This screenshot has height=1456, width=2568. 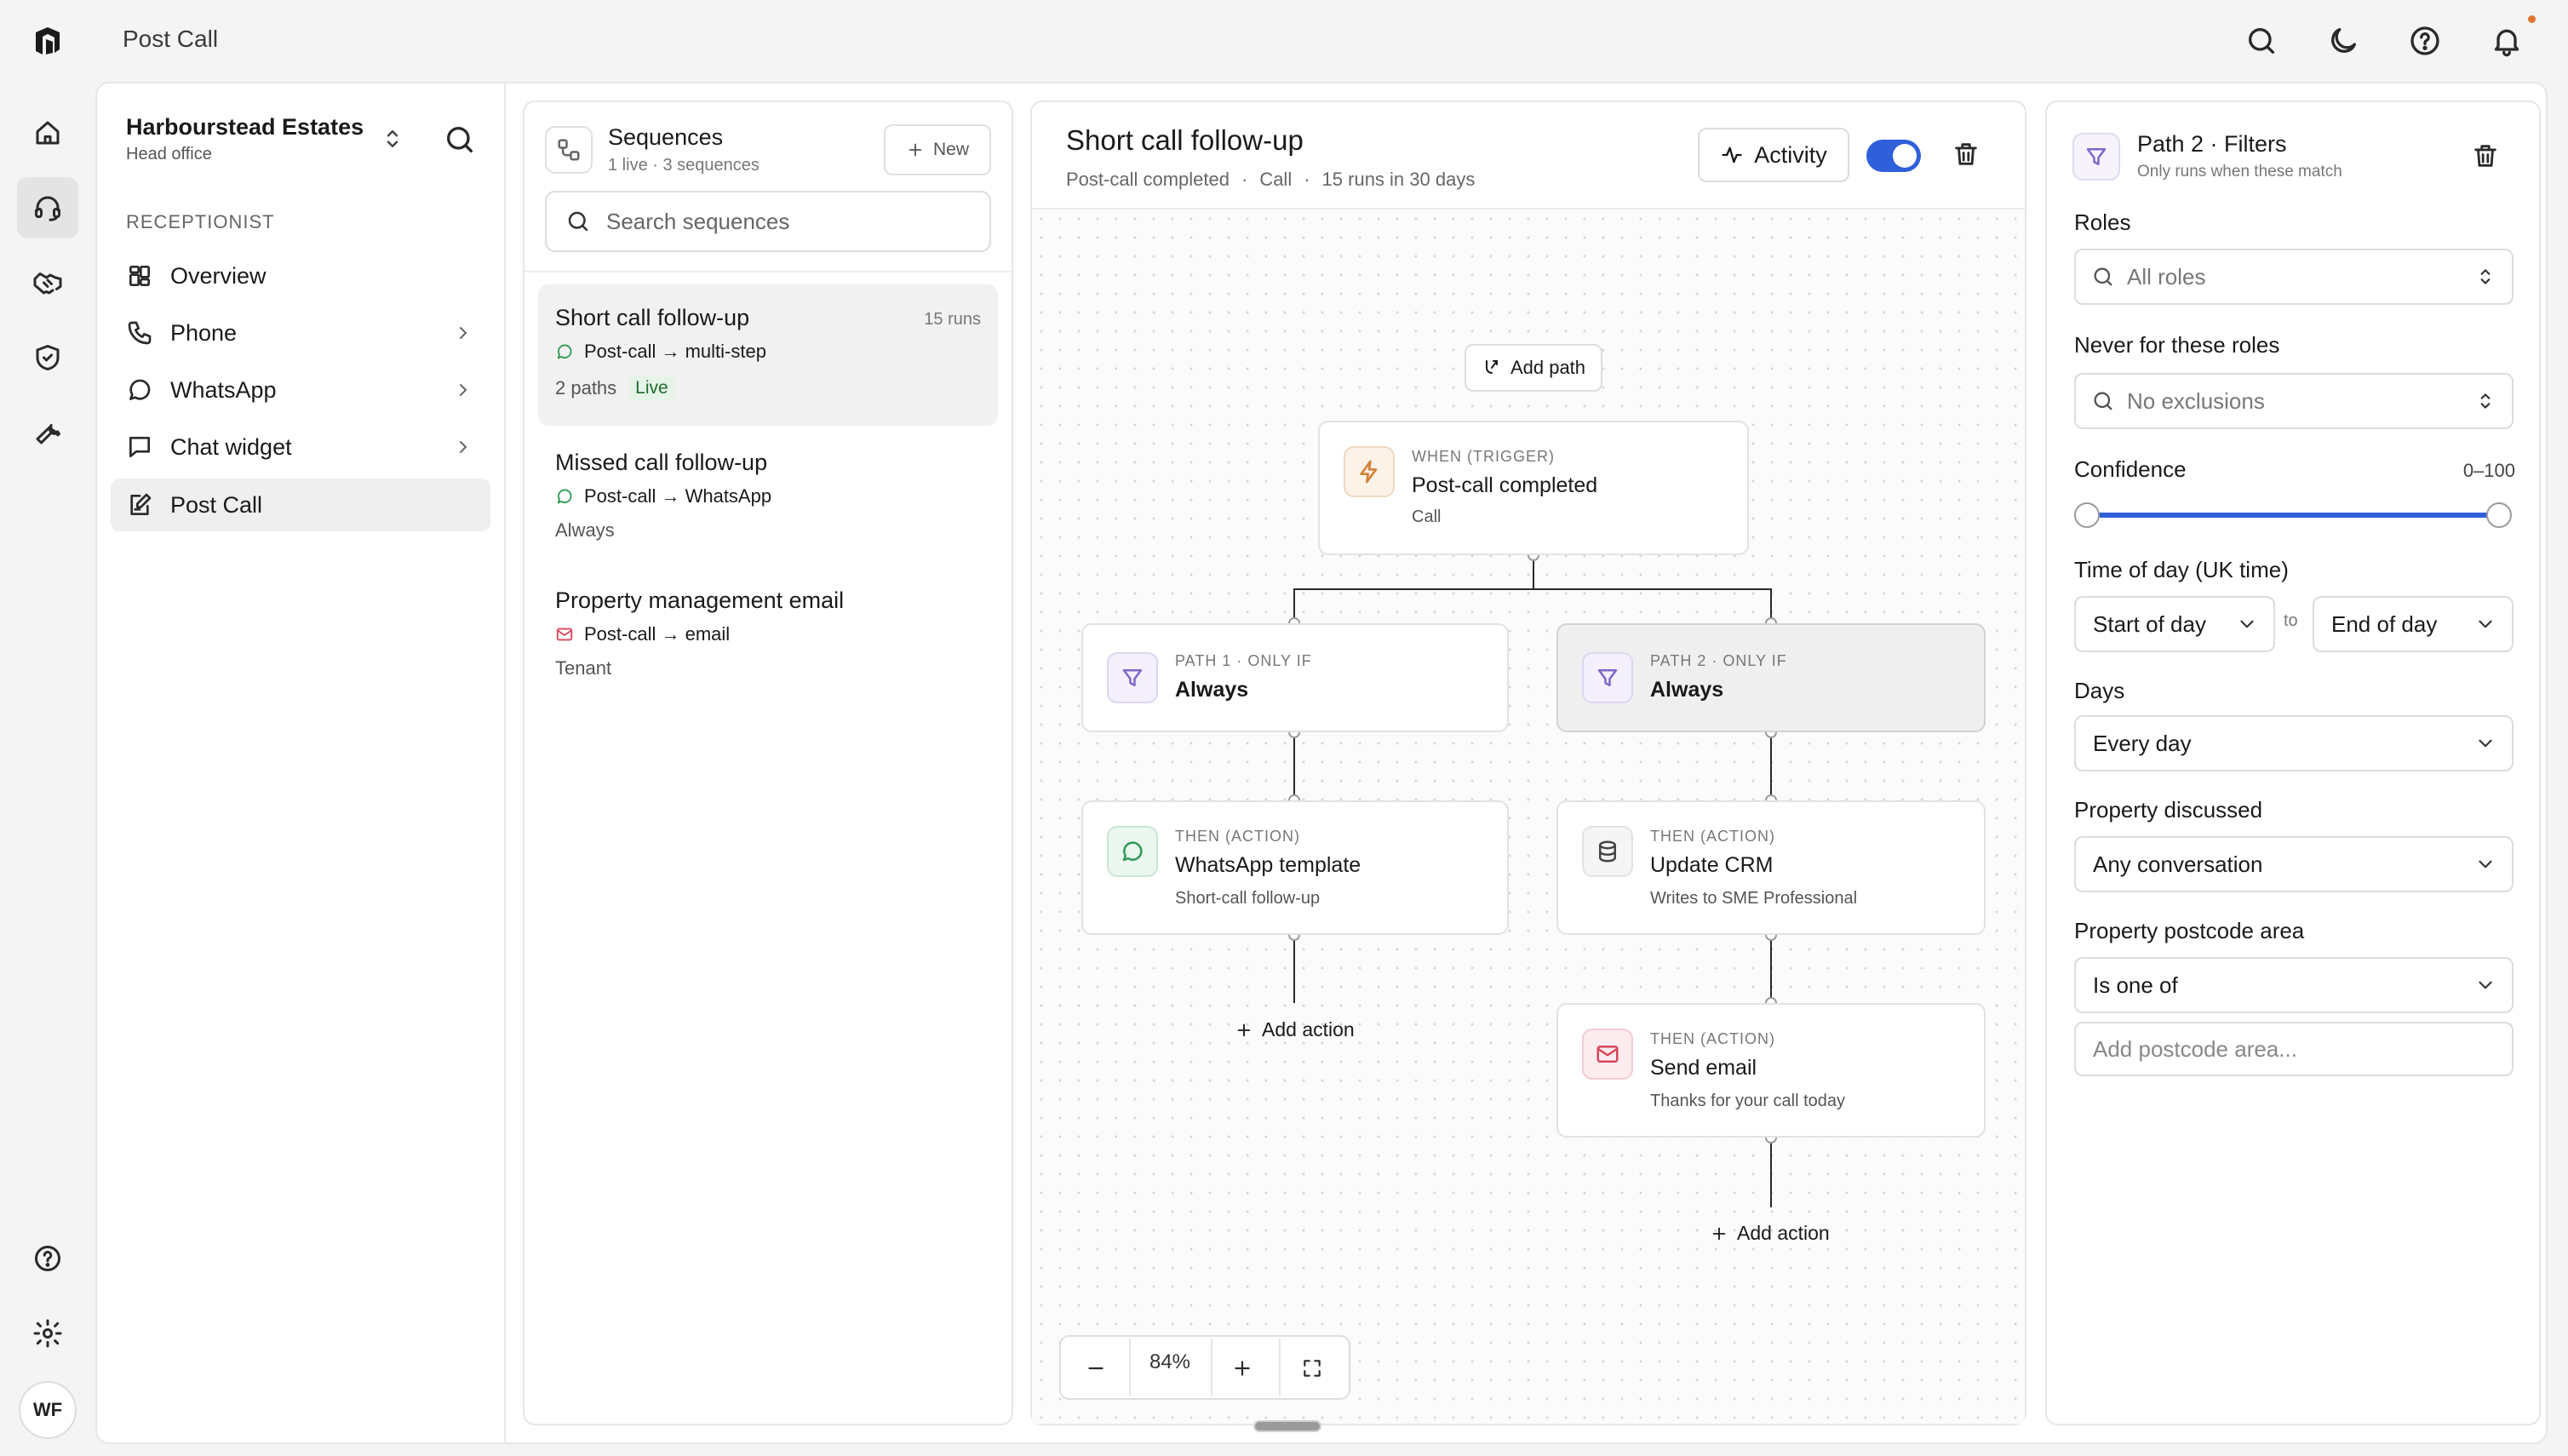 I want to click on database-icon, so click(x=1607, y=851).